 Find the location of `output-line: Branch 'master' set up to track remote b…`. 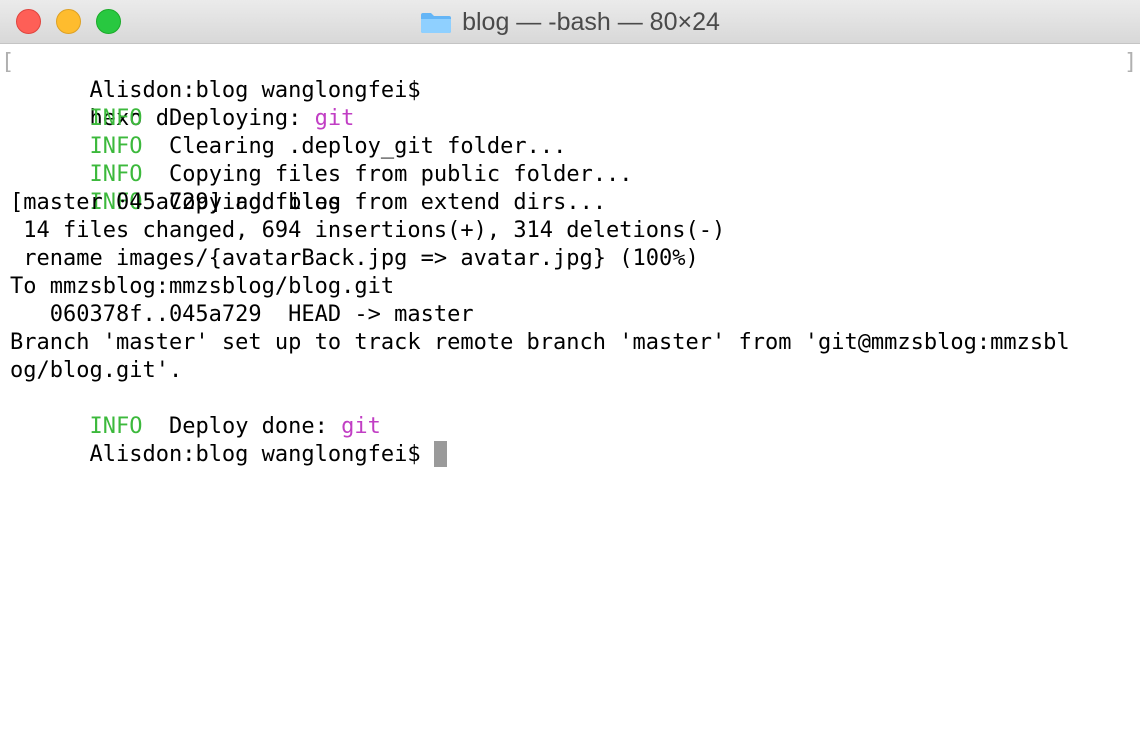

output-line: Branch 'master' set up to track remote b… is located at coordinates (540, 342).